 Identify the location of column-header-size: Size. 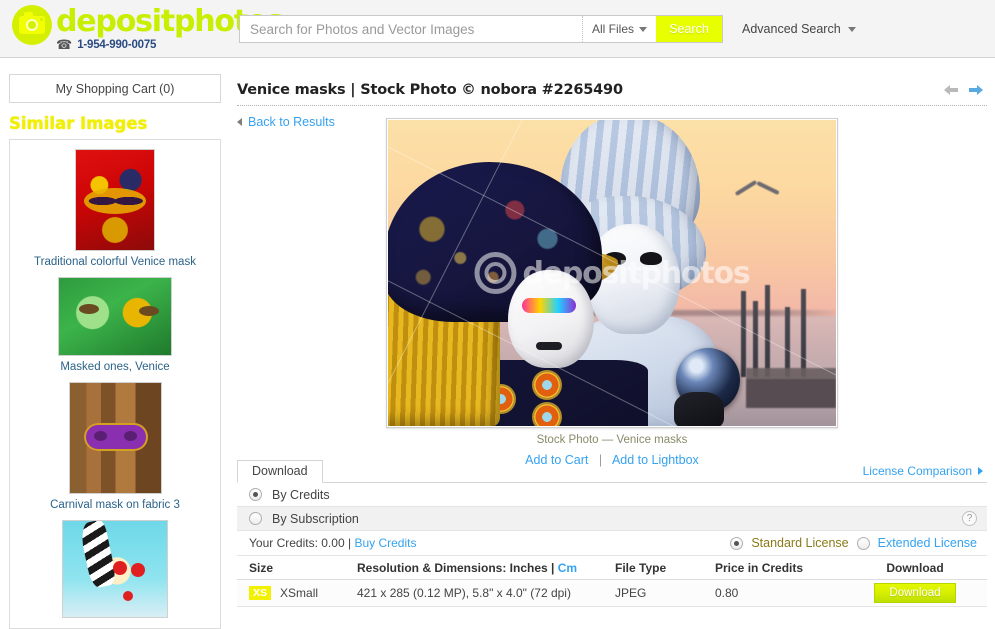
(261, 567).